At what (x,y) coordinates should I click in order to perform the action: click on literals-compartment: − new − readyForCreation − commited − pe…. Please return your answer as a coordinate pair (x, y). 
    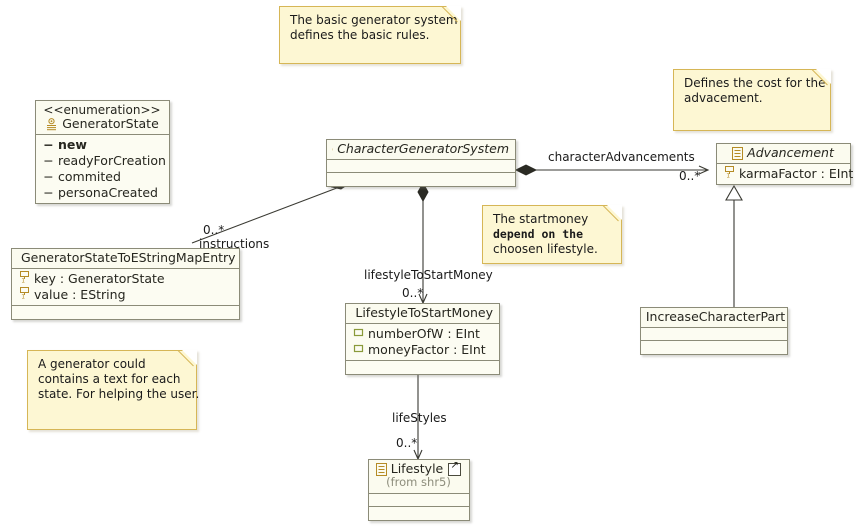
    Looking at the image, I should click on (102, 169).